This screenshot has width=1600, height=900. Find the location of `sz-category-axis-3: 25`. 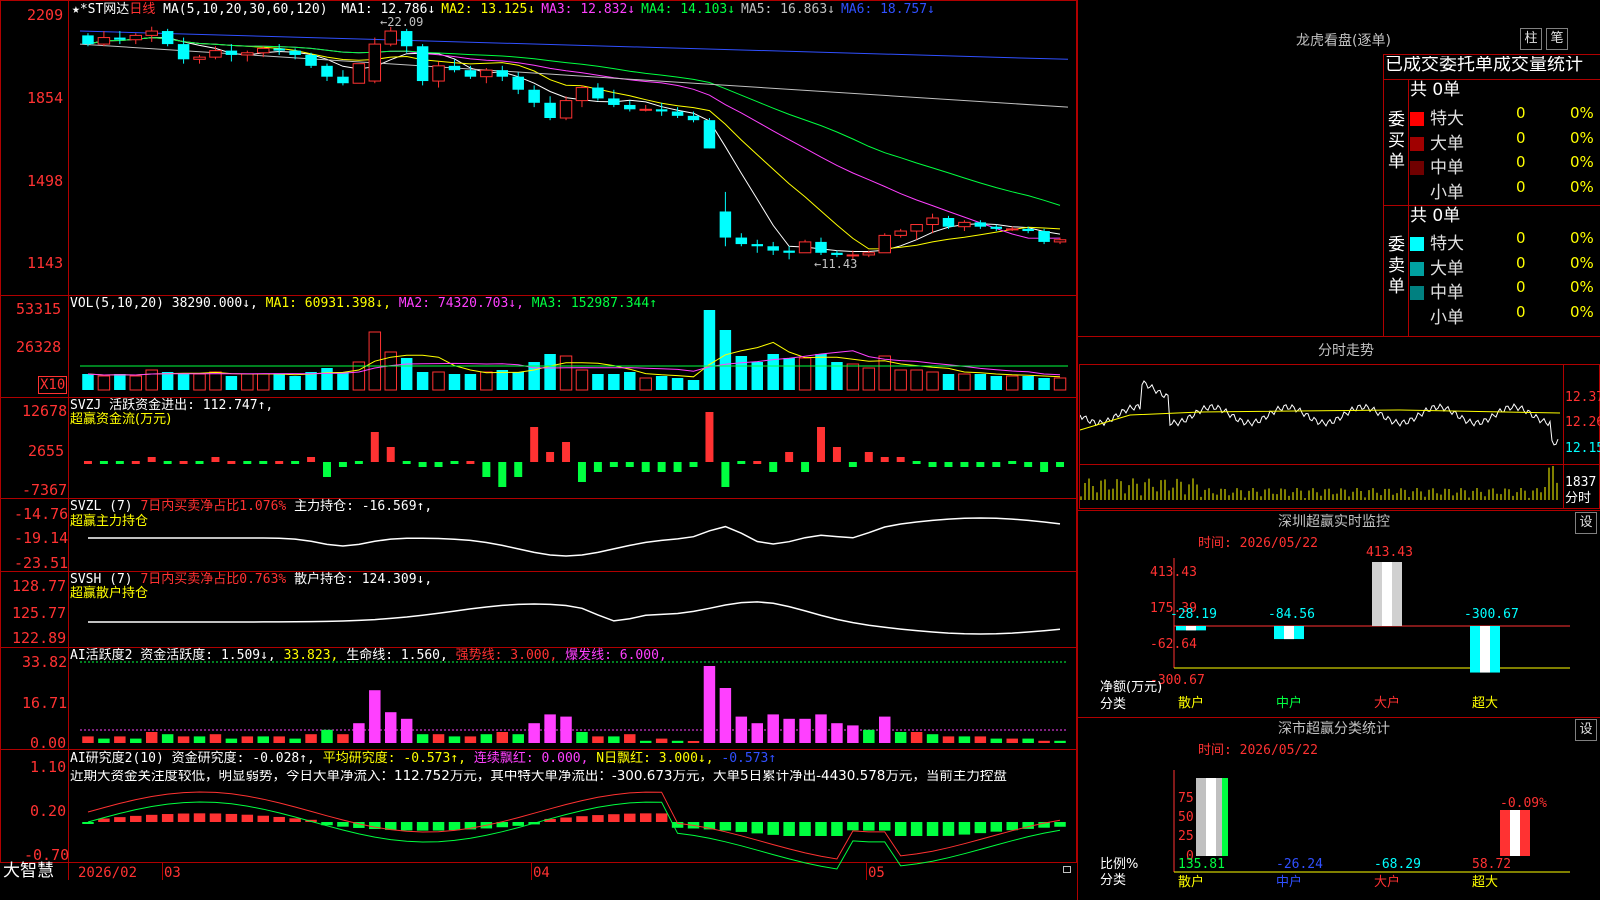

sz-category-axis-3: 25 is located at coordinates (1186, 836).